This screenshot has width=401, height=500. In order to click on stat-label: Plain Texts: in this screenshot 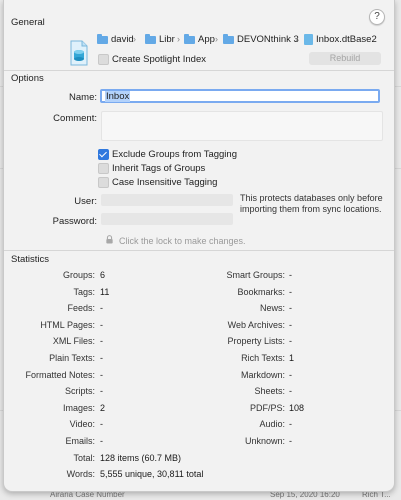, I will do `click(72, 358)`.